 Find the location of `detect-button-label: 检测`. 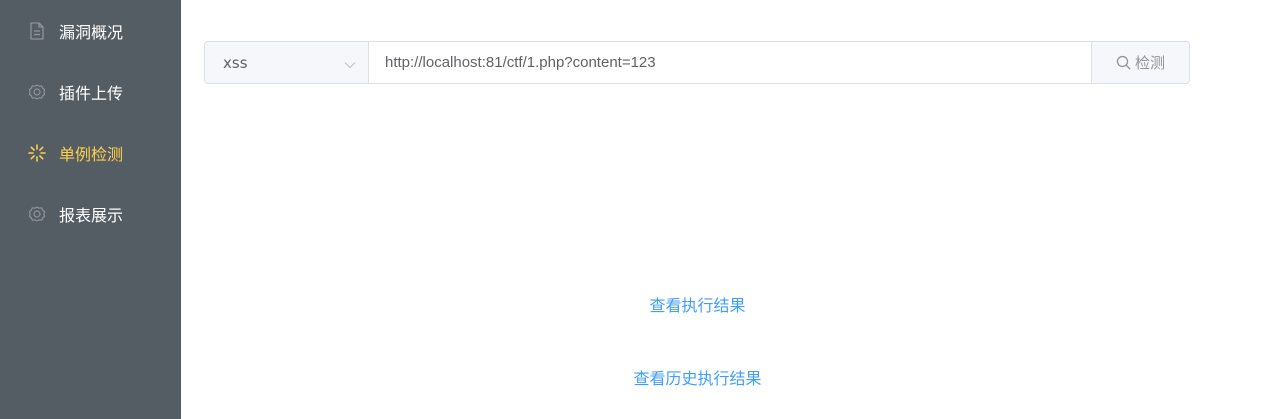

detect-button-label: 检测 is located at coordinates (1149, 63).